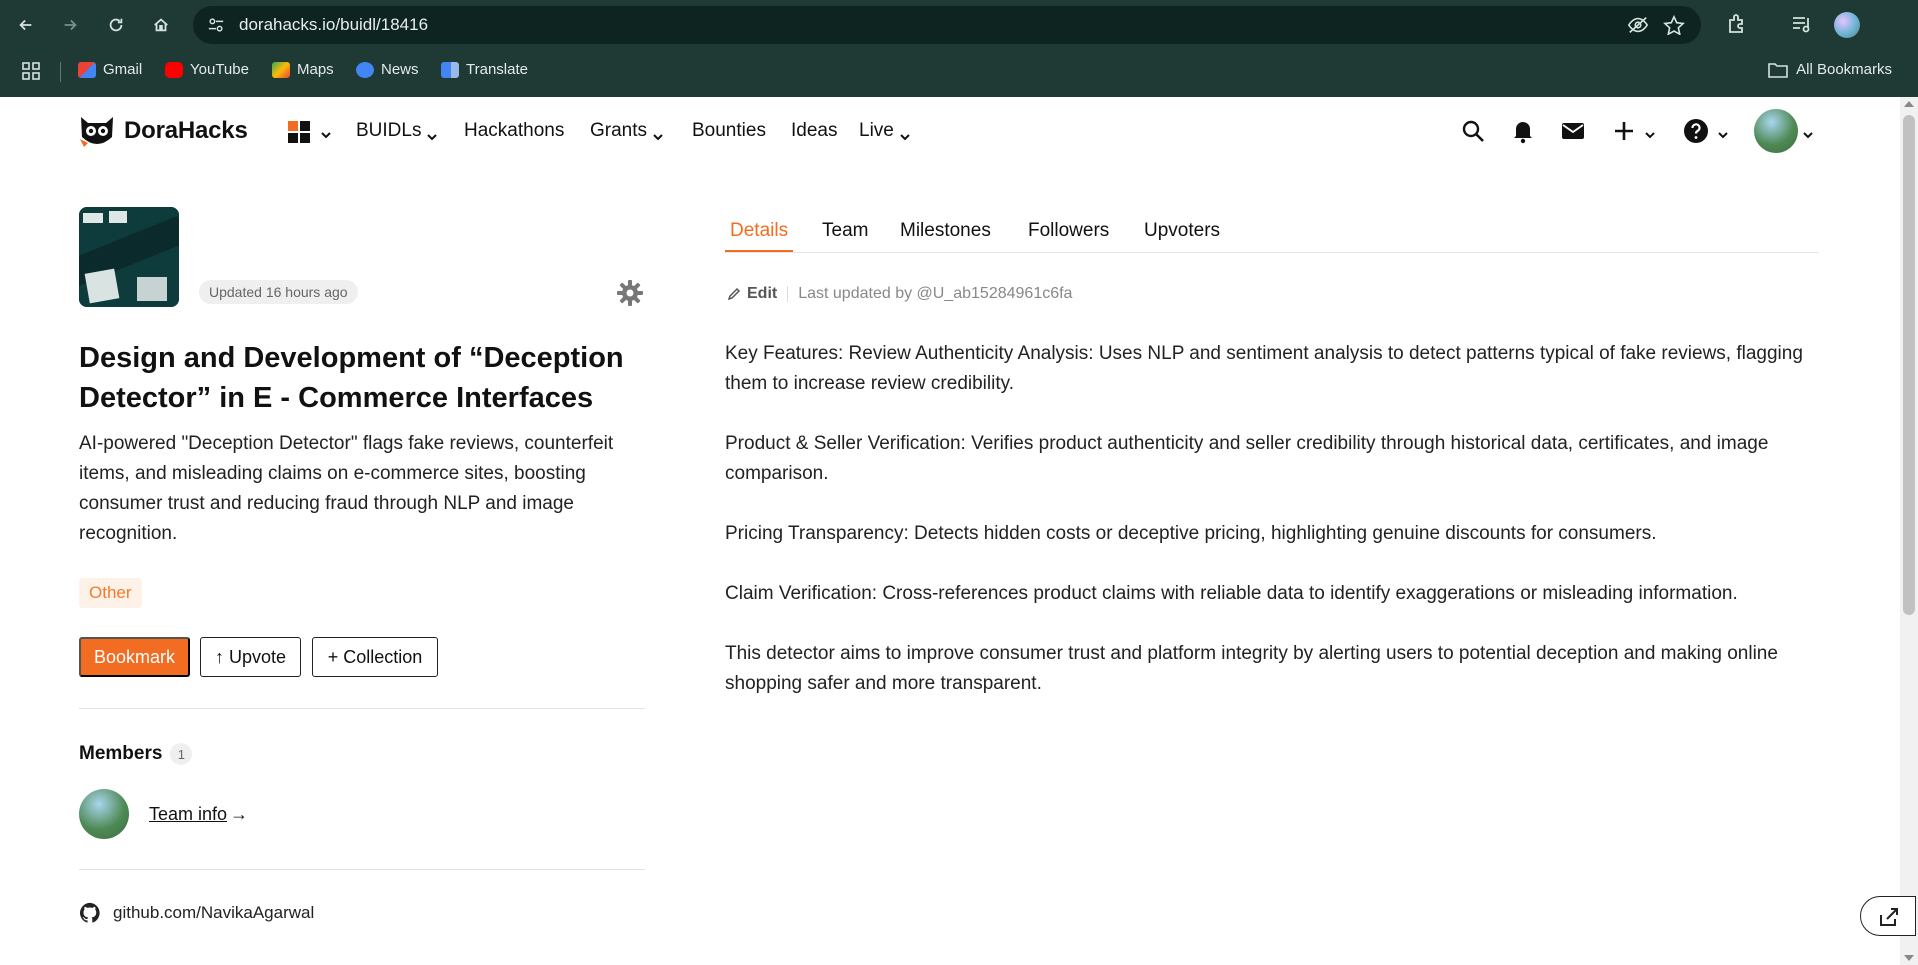  What do you see at coordinates (1638, 25) in the screenshot?
I see `eye-off-icon` at bounding box center [1638, 25].